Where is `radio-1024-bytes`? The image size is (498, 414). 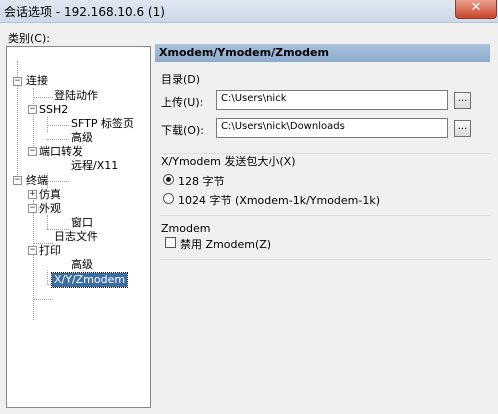 radio-1024-bytes is located at coordinates (168, 198).